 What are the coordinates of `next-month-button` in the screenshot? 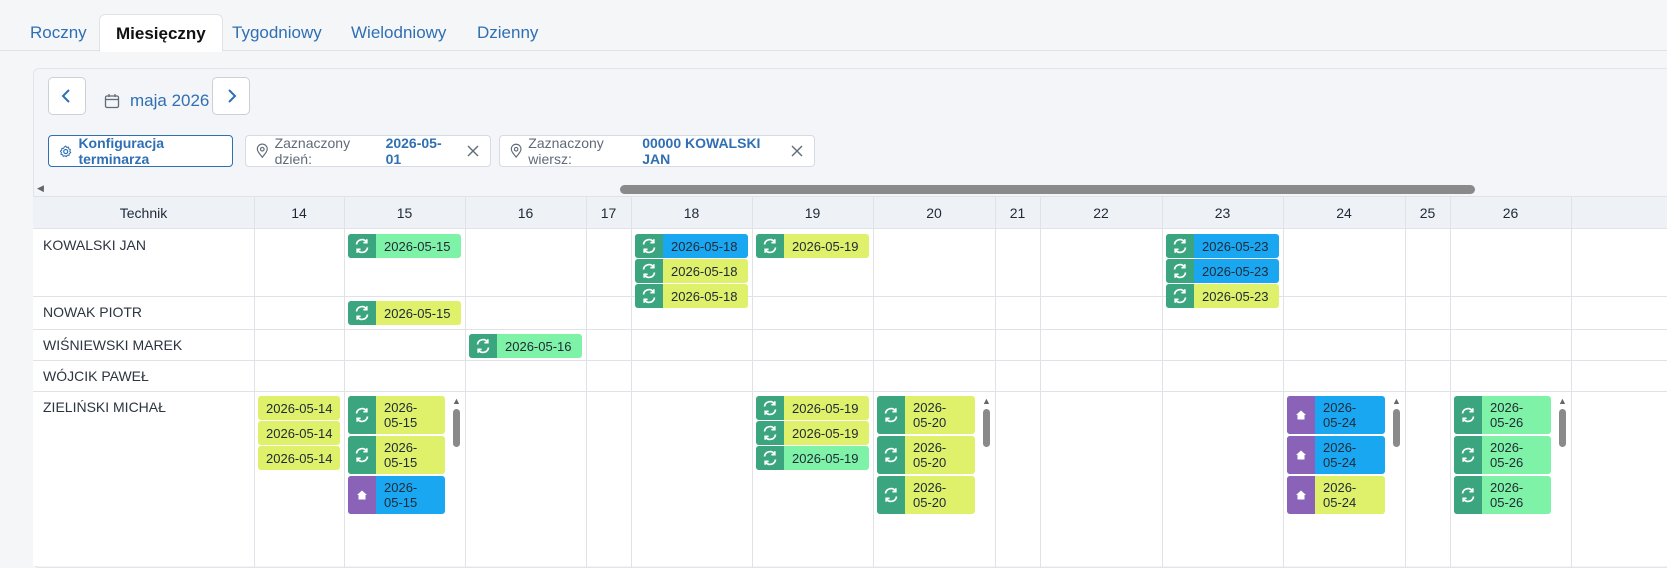 It's located at (231, 96).